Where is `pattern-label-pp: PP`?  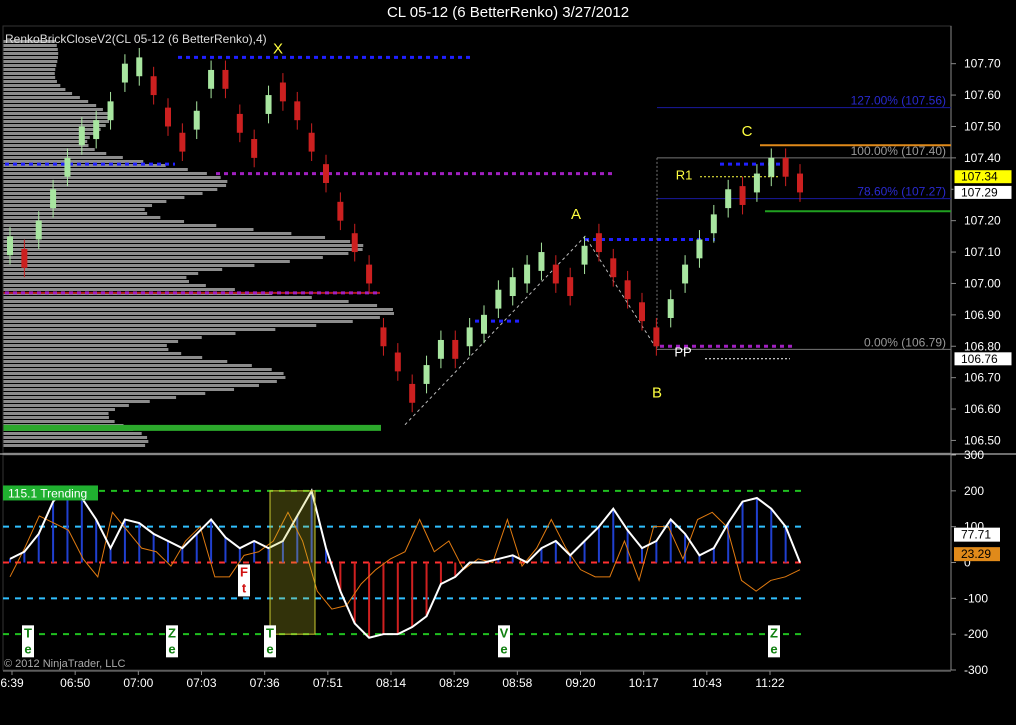 pattern-label-pp: PP is located at coordinates (682, 352).